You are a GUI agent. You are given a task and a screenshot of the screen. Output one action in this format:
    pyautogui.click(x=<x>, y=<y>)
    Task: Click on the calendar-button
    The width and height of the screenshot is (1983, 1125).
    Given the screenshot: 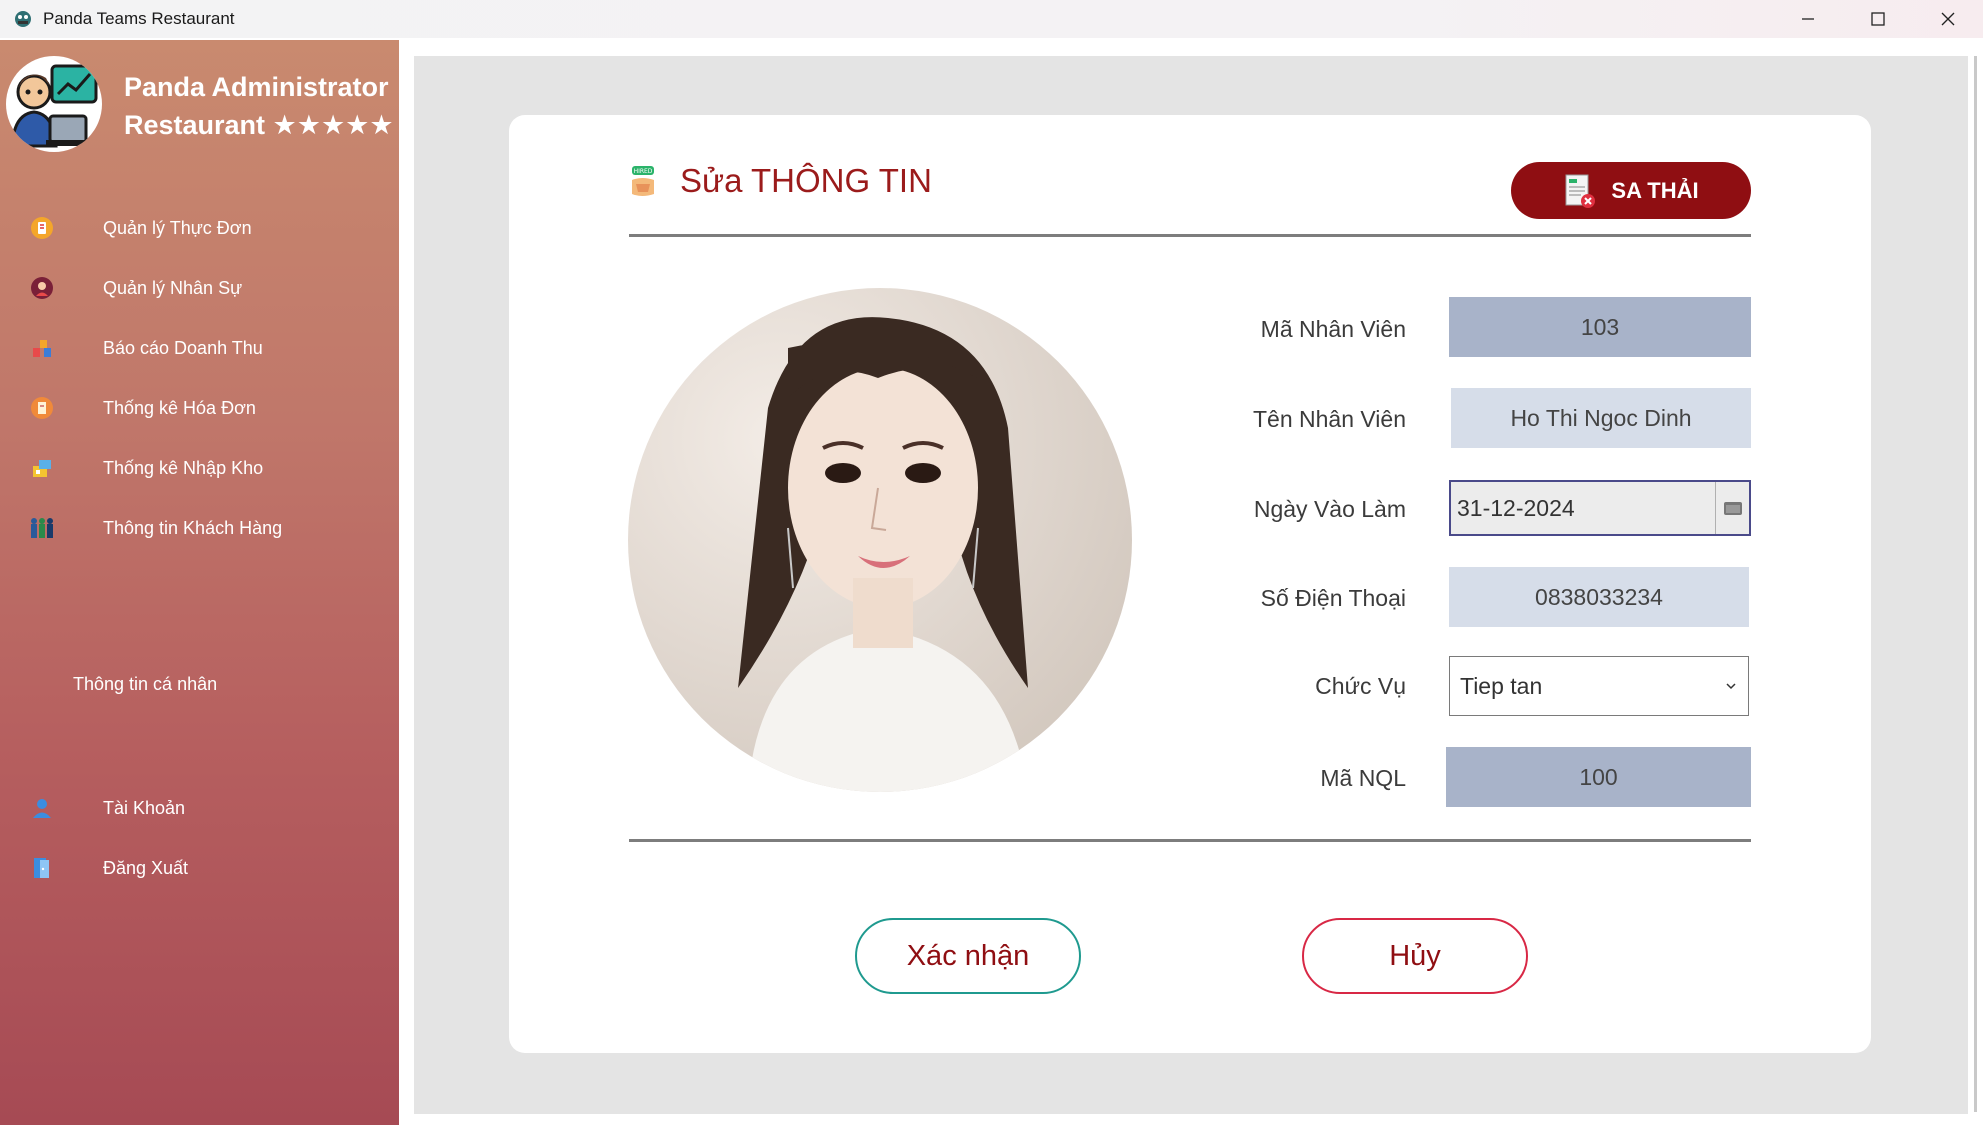 What is the action you would take?
    pyautogui.click(x=1732, y=508)
    